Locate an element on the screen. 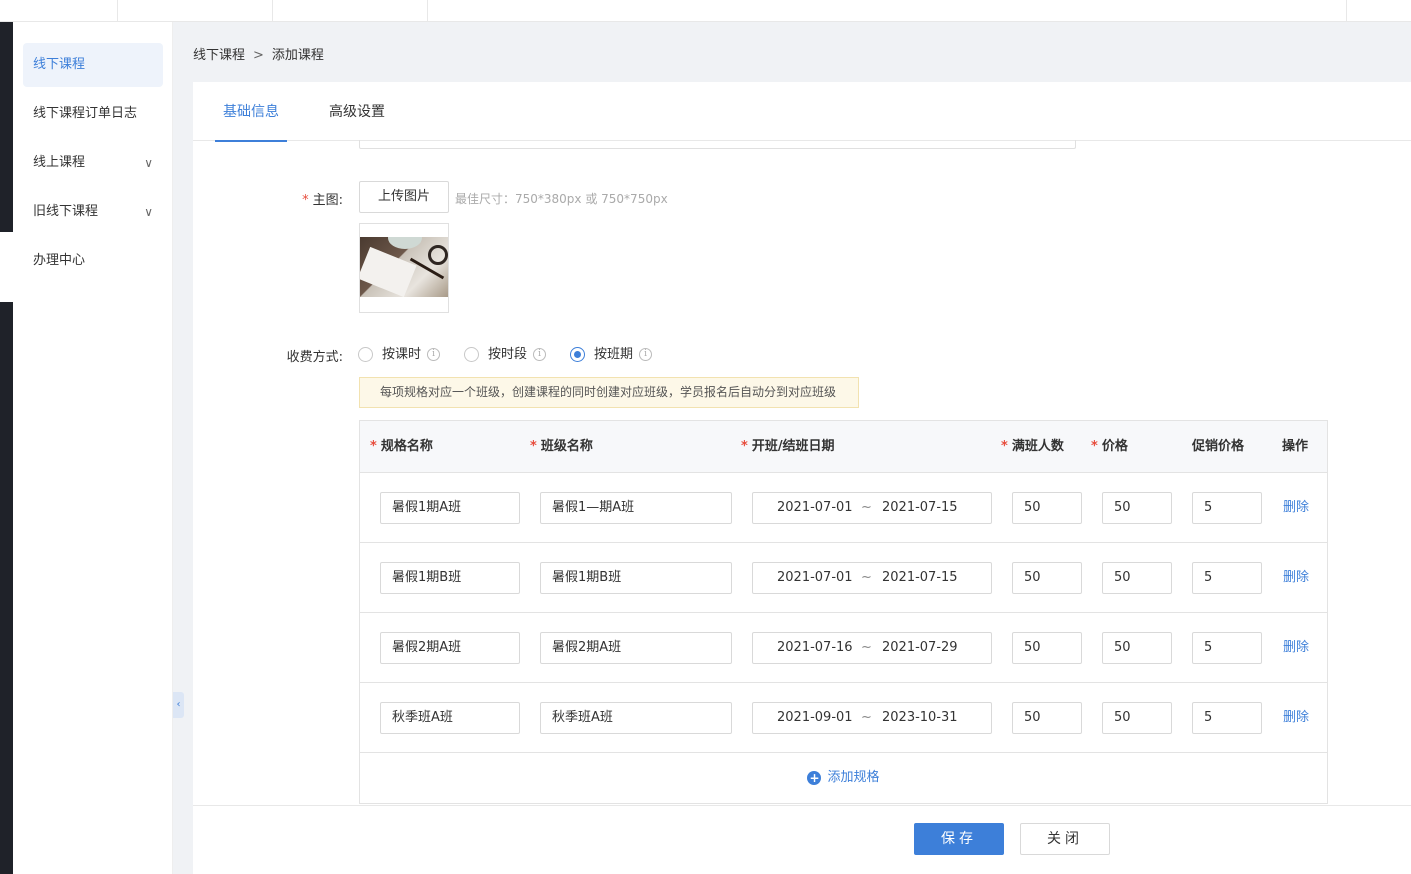 This screenshot has width=1411, height=874. radio-label: 按班期 is located at coordinates (614, 354).